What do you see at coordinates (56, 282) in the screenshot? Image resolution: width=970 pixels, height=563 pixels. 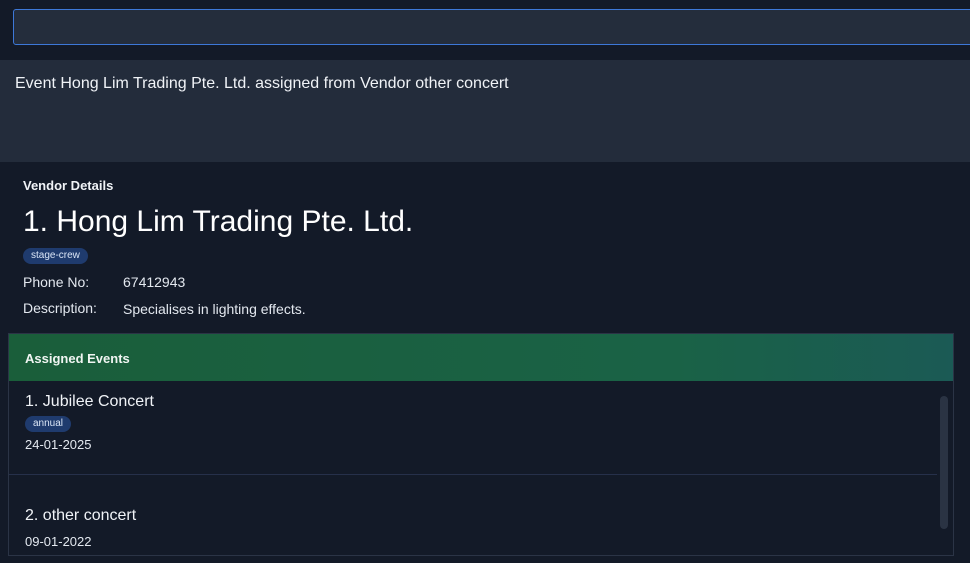 I see `phone-label: Phone No:` at bounding box center [56, 282].